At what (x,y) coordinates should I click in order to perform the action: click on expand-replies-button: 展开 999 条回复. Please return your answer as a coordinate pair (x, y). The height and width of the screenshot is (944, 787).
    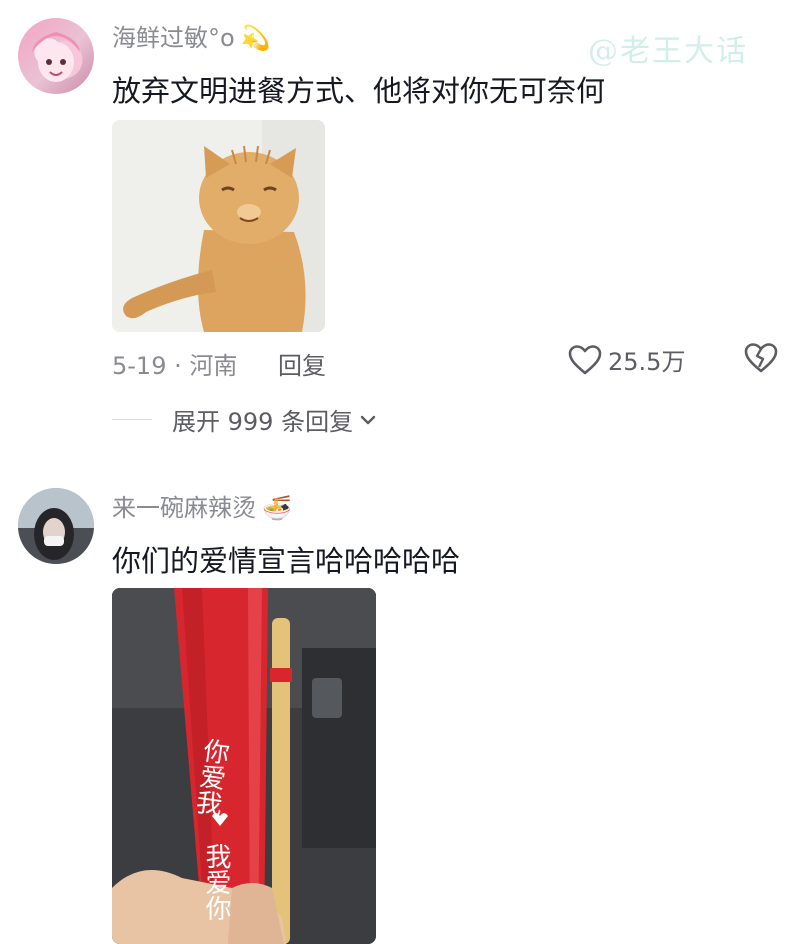
    Looking at the image, I should click on (244, 419).